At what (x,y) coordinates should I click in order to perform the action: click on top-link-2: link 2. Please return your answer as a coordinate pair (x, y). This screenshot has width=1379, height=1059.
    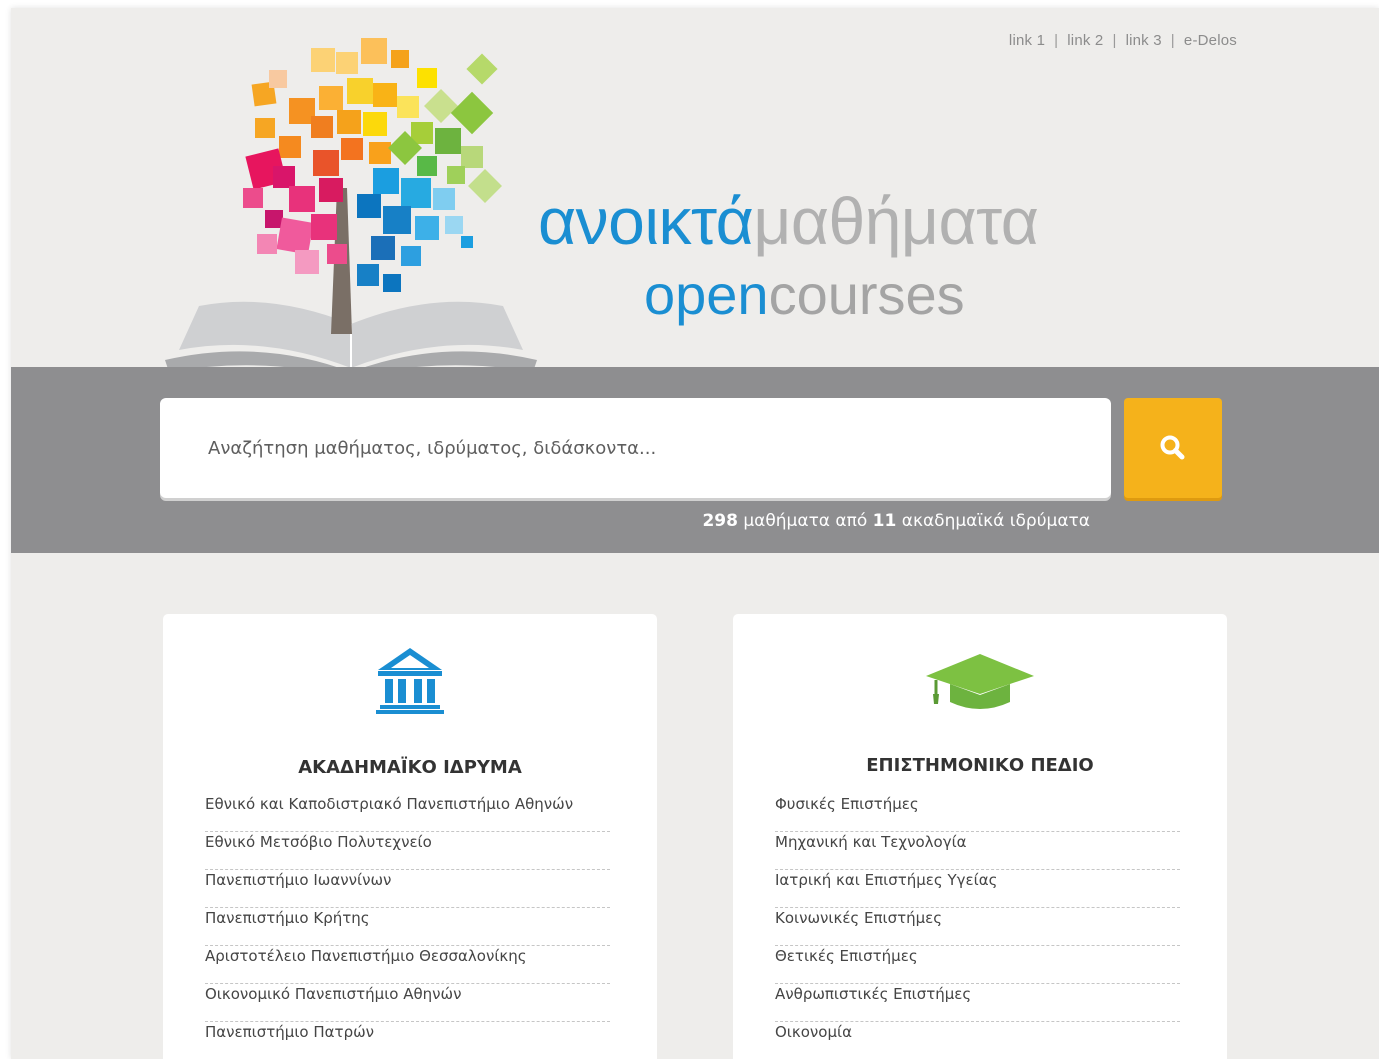
    Looking at the image, I should click on (1085, 40).